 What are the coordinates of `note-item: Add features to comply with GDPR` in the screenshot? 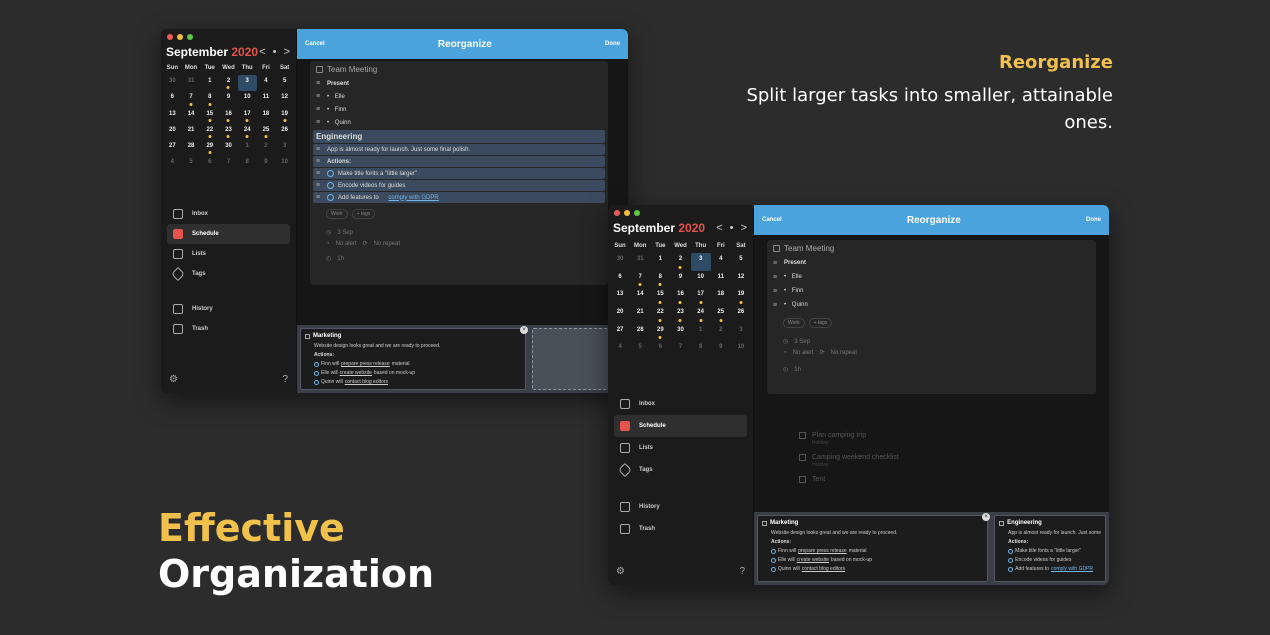 It's located at (1054, 569).